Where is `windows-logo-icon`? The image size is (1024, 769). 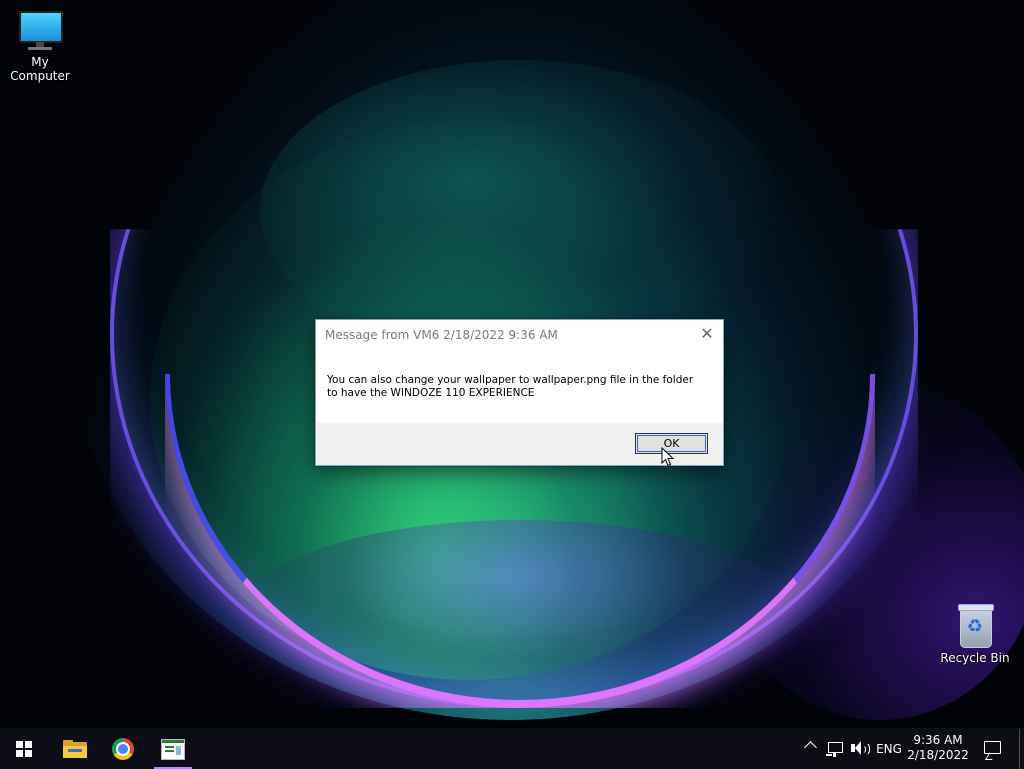 windows-logo-icon is located at coordinates (24, 749).